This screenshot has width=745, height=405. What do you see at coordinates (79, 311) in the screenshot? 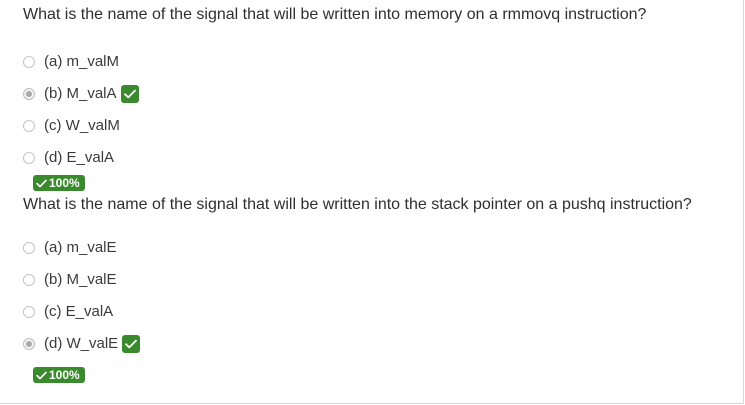
I see `option-label: (c) E_valA` at bounding box center [79, 311].